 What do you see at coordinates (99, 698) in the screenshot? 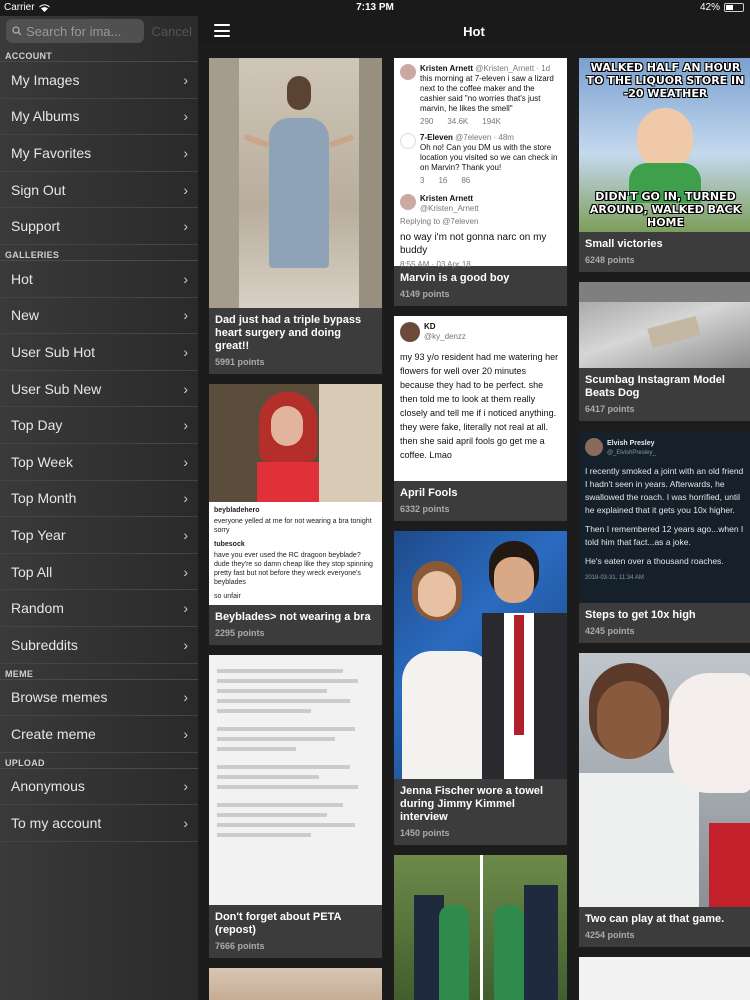
I see `sidebar-item-browse-memes: Browse memes ›` at bounding box center [99, 698].